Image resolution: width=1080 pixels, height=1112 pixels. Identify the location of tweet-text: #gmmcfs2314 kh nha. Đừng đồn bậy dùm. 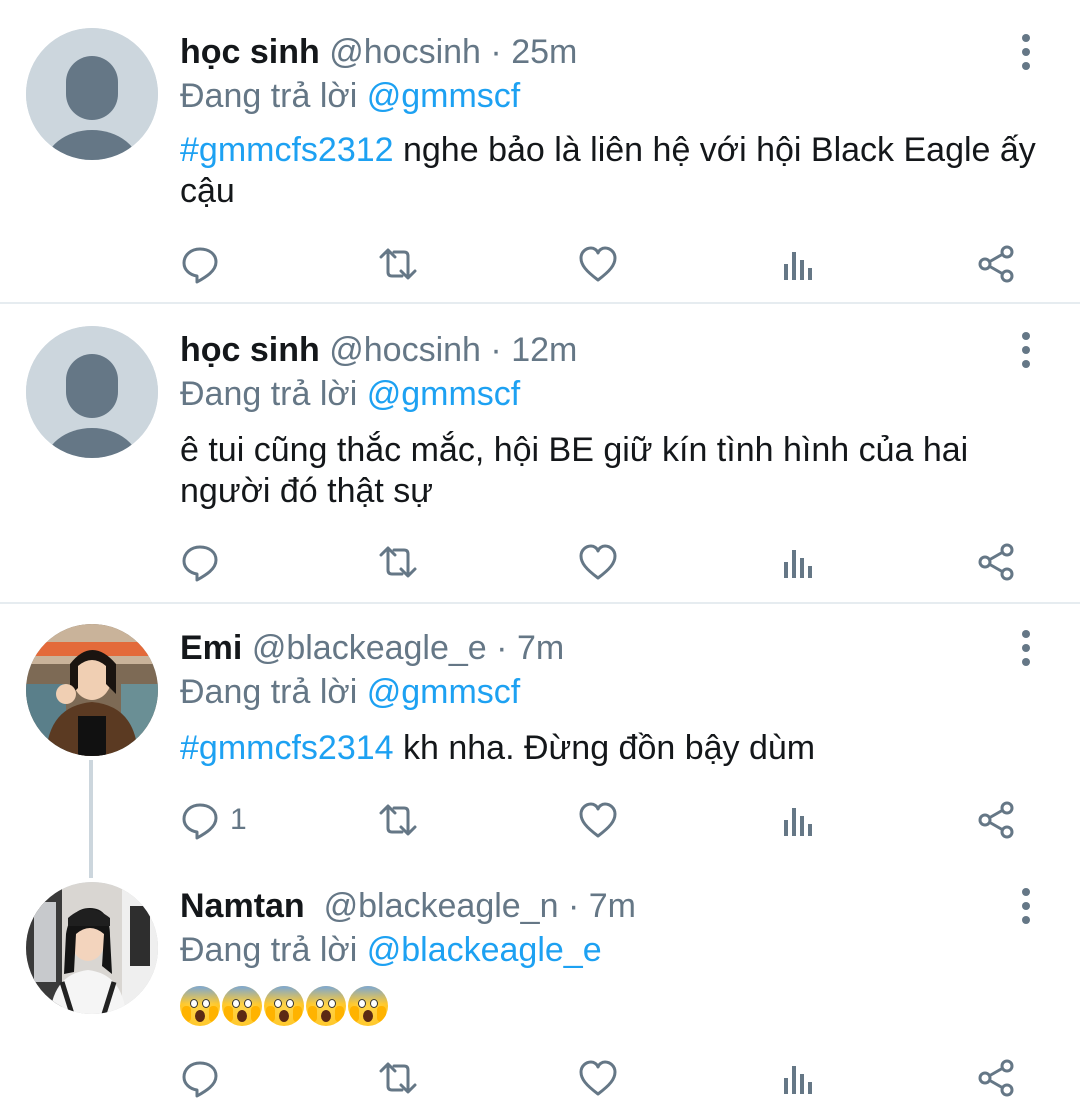
(610, 748).